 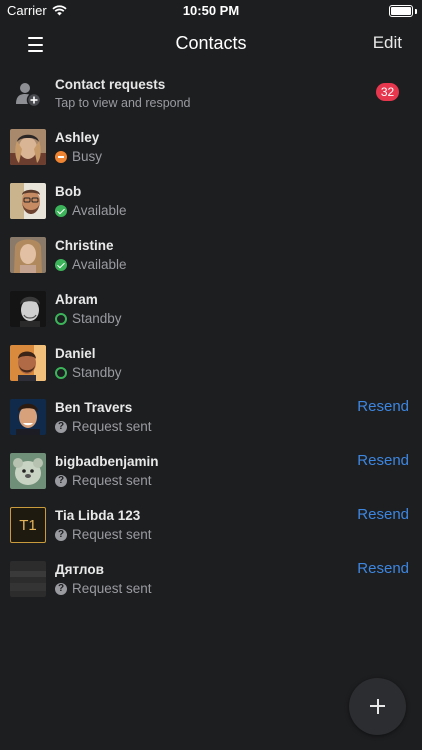 I want to click on add-contact-button, so click(x=377, y=706).